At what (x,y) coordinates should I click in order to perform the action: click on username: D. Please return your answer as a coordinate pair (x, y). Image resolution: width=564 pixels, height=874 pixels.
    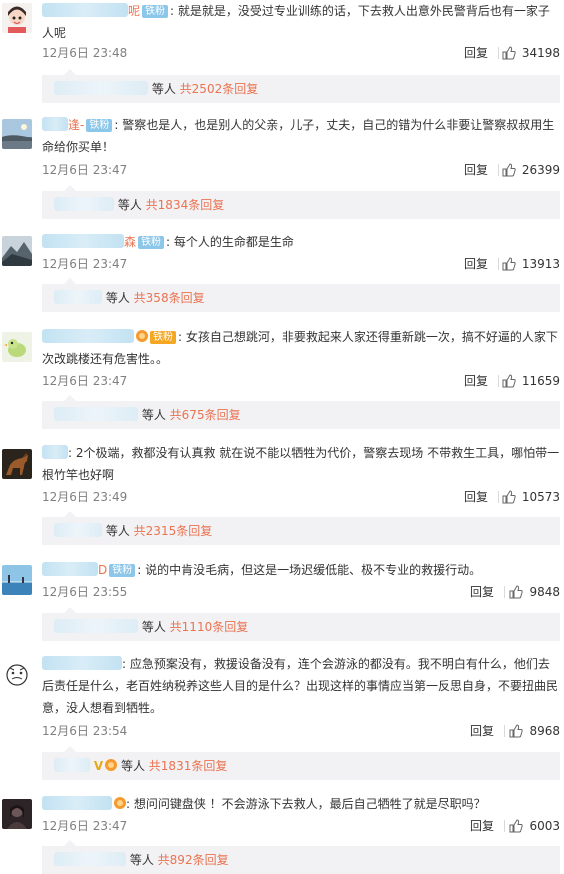
    Looking at the image, I should click on (74, 570).